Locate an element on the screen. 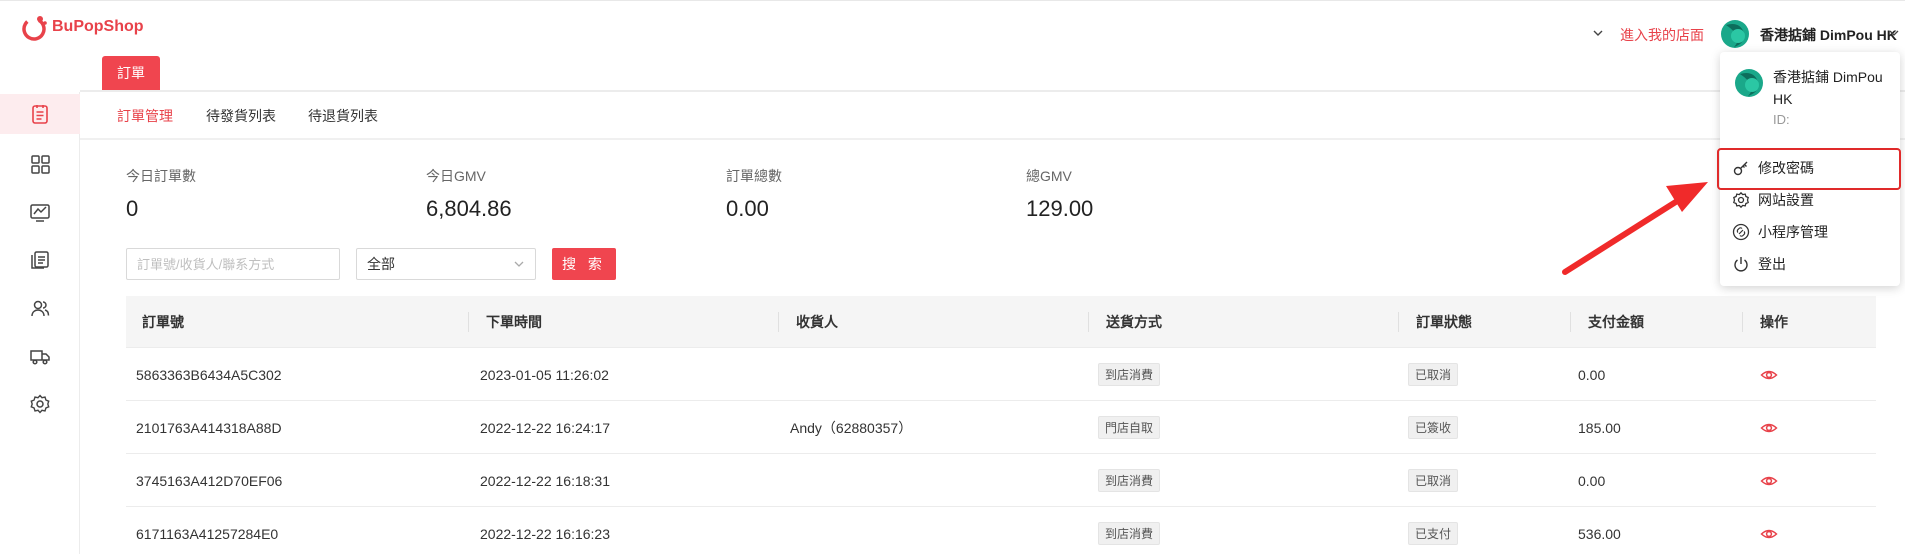  chart-monitor-icon is located at coordinates (40, 213).